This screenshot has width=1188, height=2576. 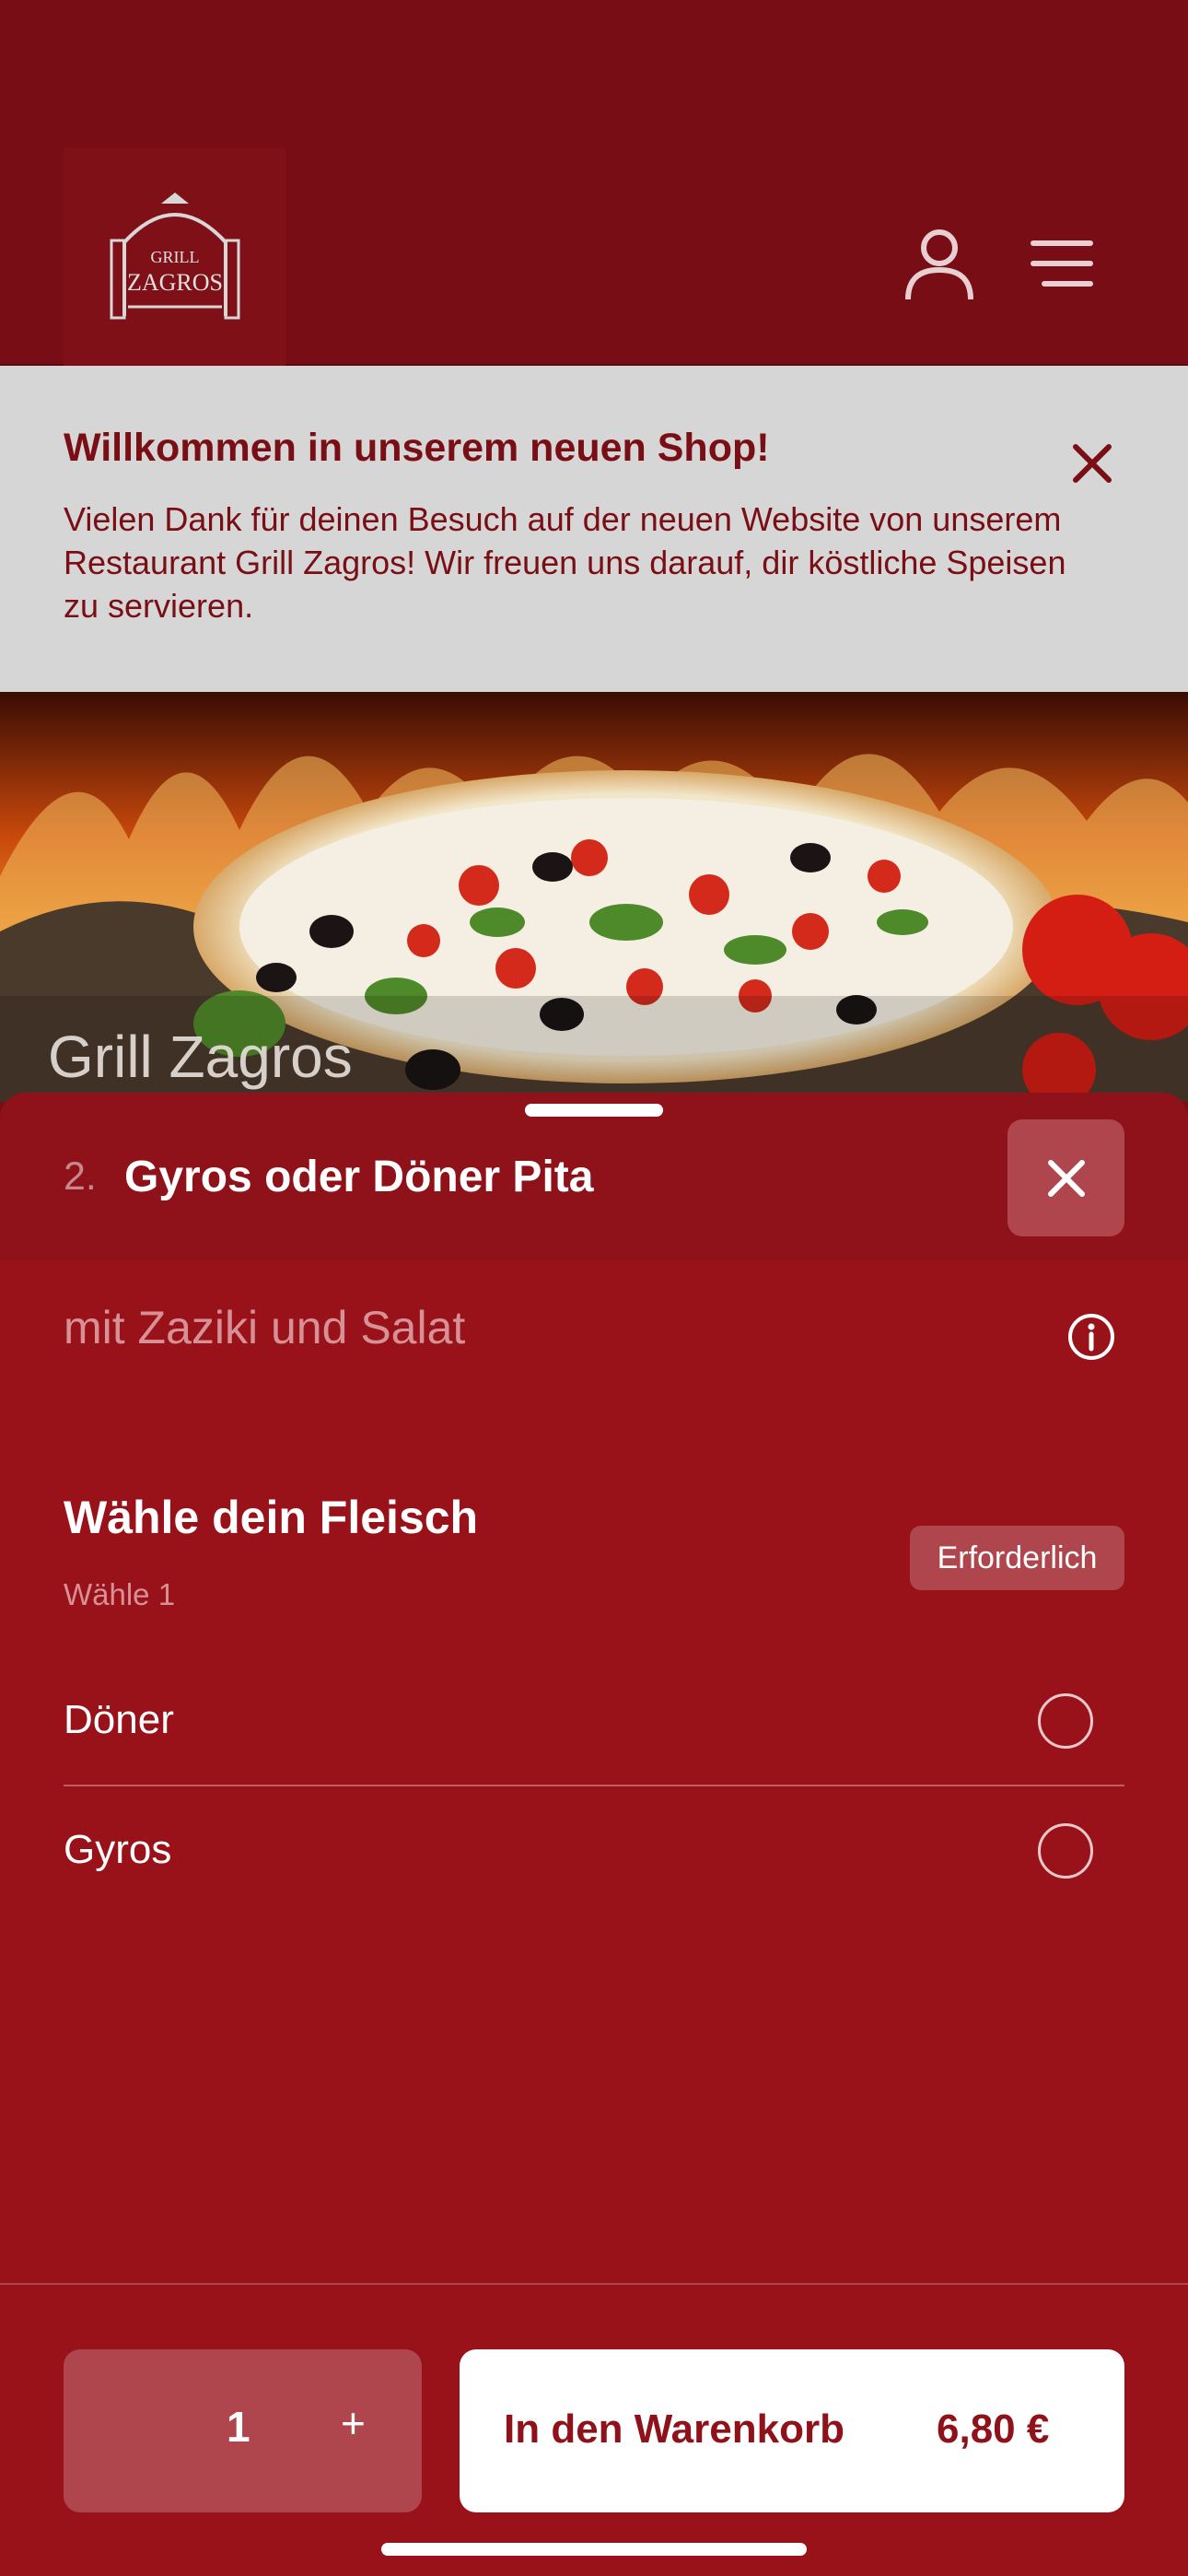 What do you see at coordinates (417, 448) in the screenshot?
I see `banner-title: Willkommen in unserem neuen Shop!` at bounding box center [417, 448].